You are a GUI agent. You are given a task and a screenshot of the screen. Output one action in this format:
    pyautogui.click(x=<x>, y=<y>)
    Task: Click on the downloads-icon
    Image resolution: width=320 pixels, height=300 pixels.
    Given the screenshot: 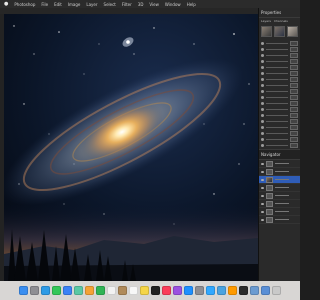 What is the action you would take?
    pyautogui.click(x=265, y=290)
    